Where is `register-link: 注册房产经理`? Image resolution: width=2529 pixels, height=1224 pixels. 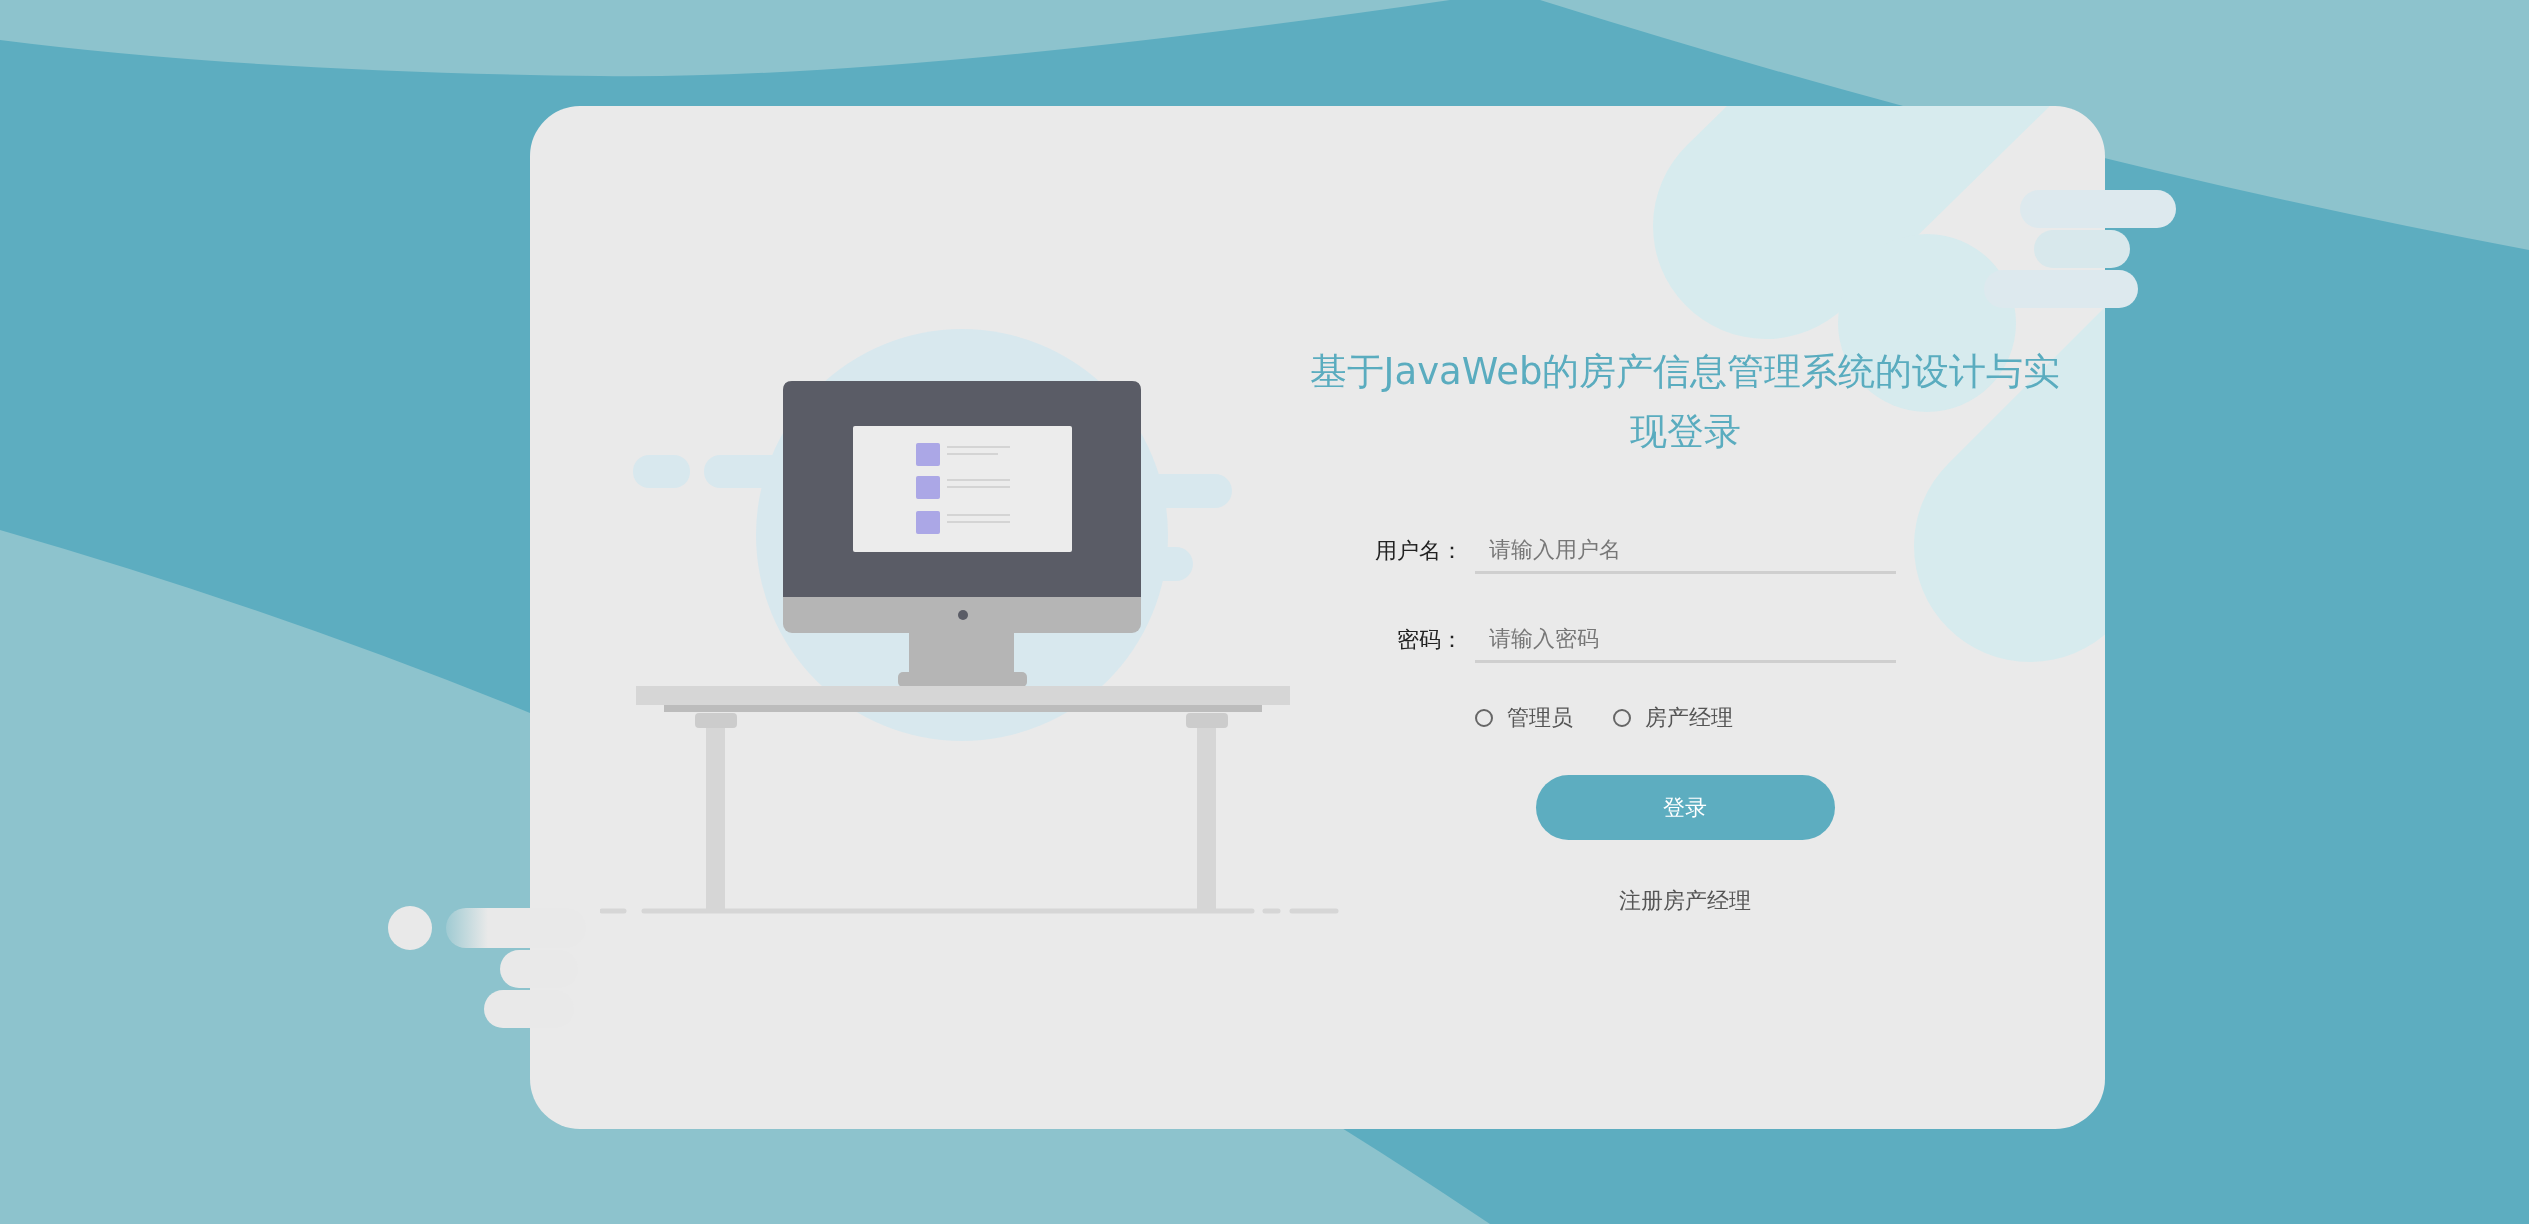 register-link: 注册房产经理 is located at coordinates (1685, 901).